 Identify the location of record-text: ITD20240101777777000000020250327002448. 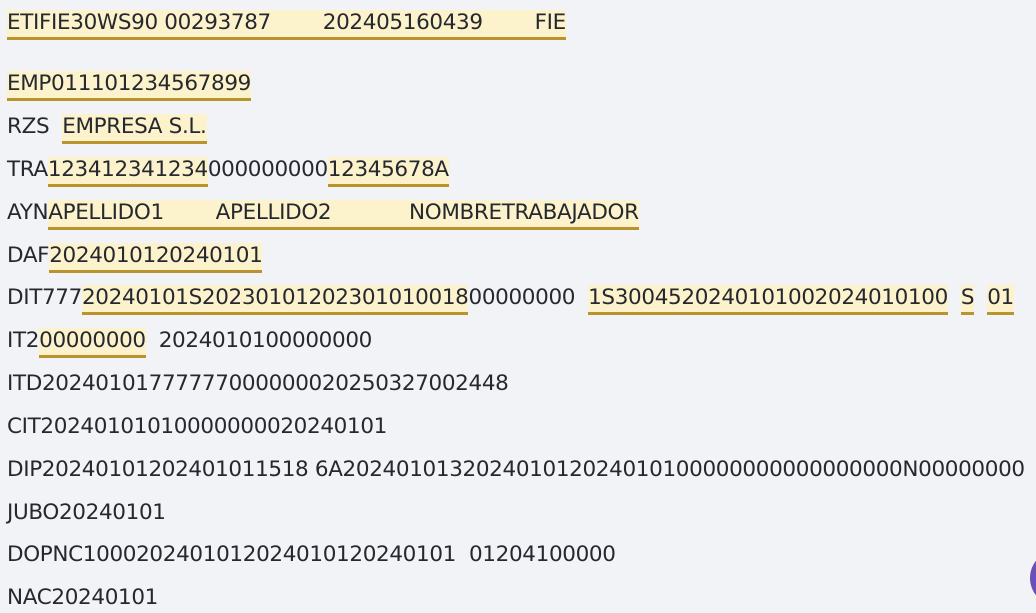
(258, 383).